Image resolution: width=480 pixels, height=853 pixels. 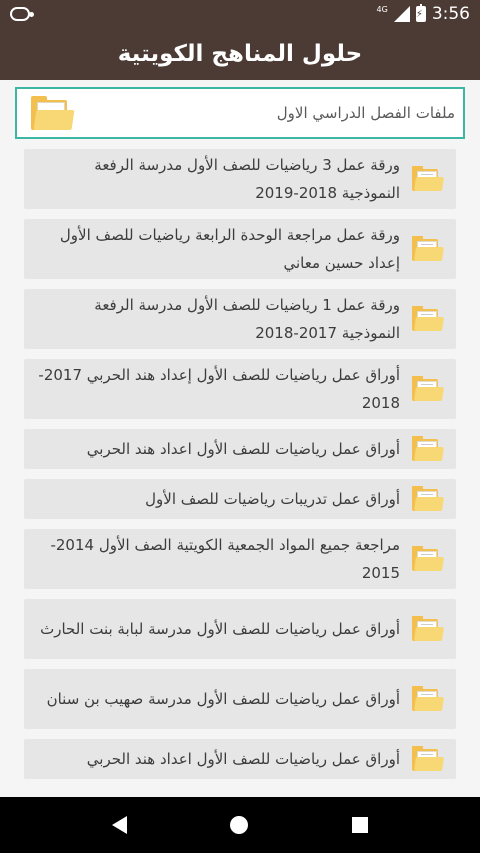 I want to click on list-item: أوراق عمل تدريبات رياضيات للصف الأول, so click(x=240, y=499).